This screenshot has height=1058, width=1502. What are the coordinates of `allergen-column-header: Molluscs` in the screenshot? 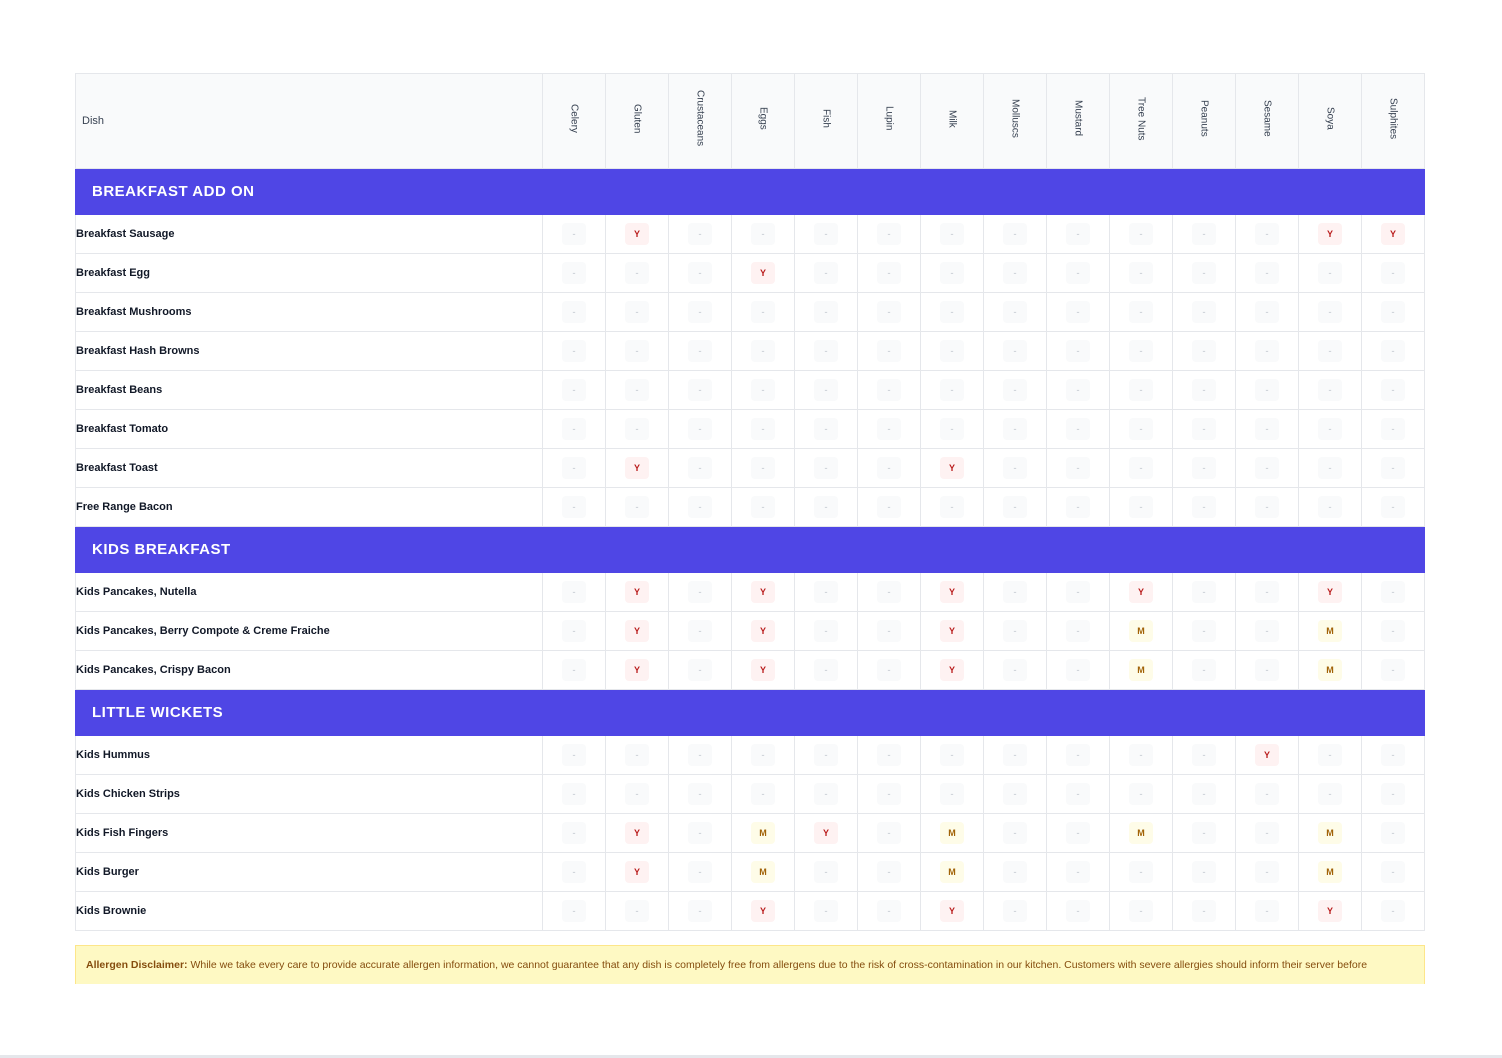 It's located at (1015, 121).